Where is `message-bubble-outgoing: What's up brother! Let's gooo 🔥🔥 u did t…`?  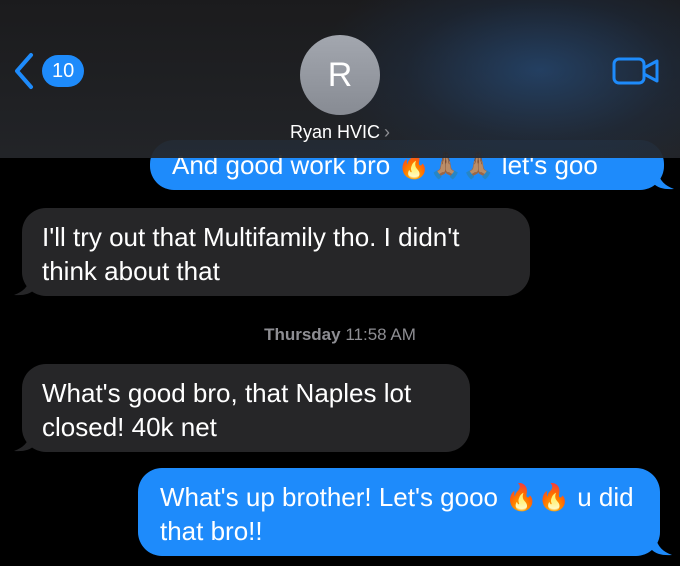
message-bubble-outgoing: What's up brother! Let's gooo 🔥🔥 u did t… is located at coordinates (399, 512).